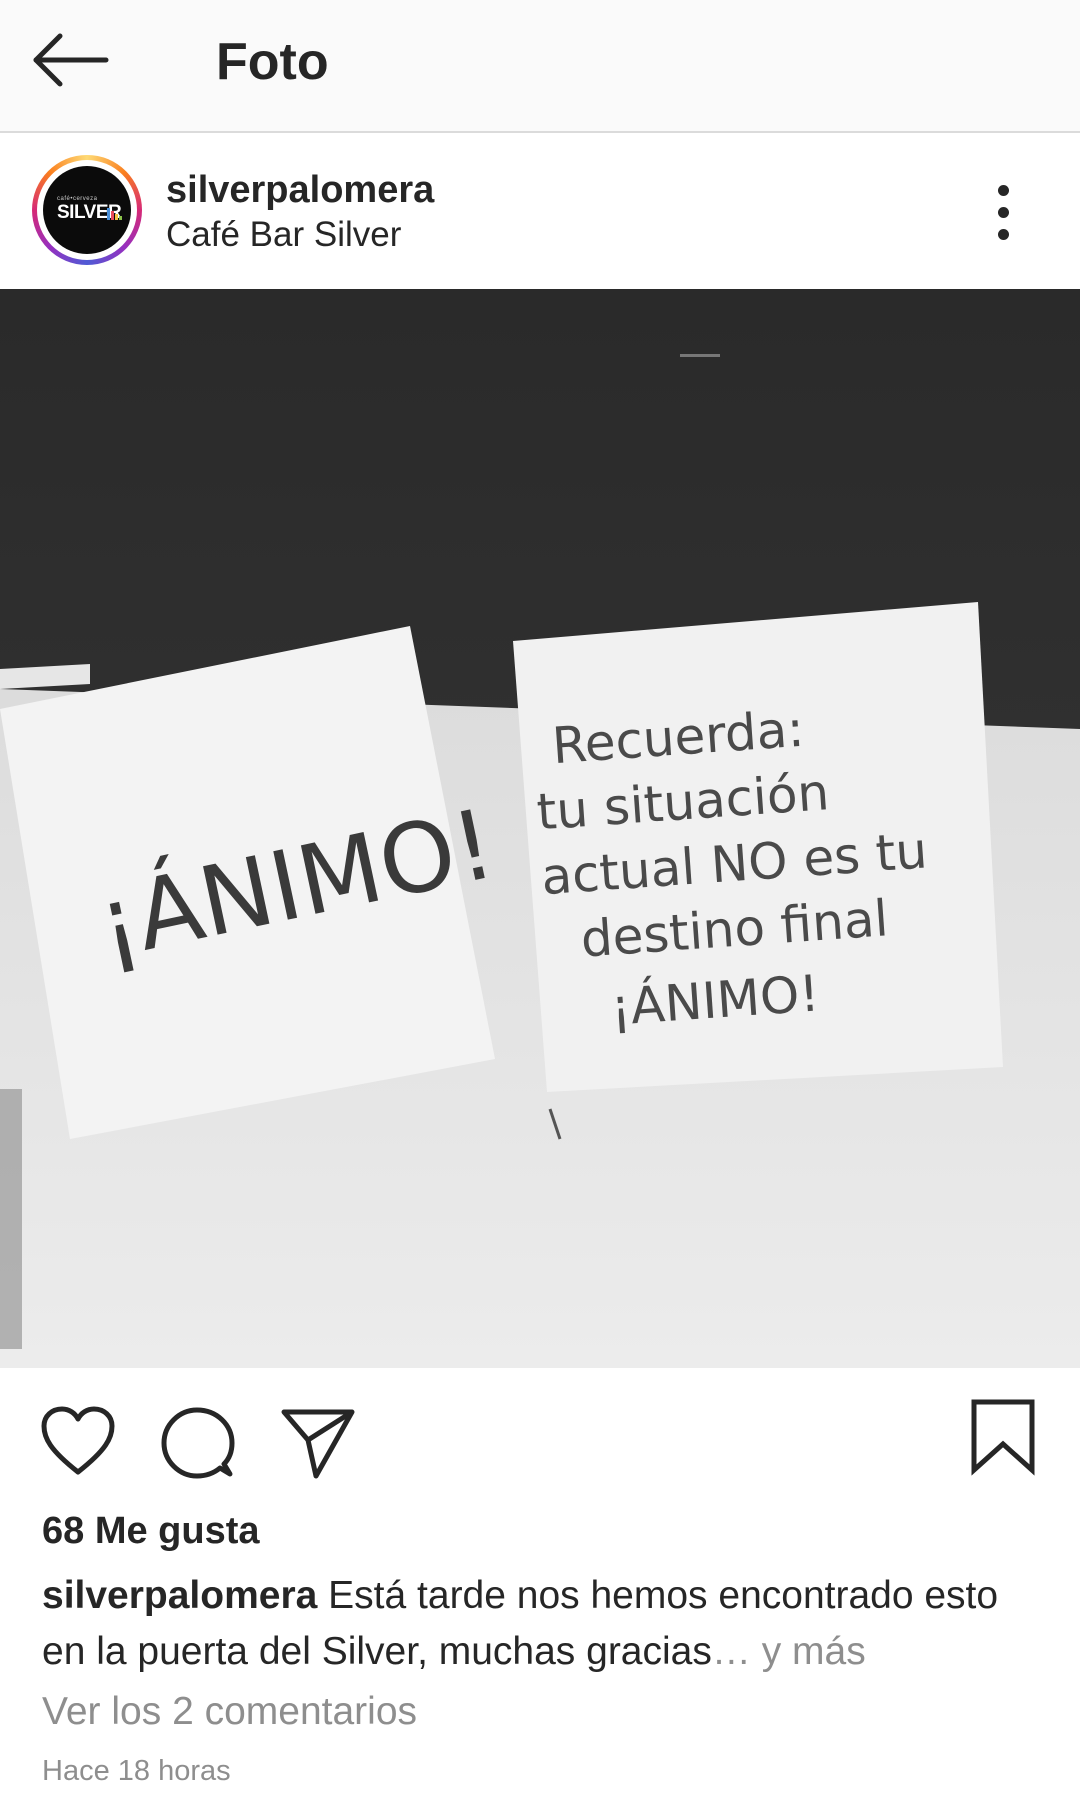  I want to click on heart-icon, so click(78, 1442).